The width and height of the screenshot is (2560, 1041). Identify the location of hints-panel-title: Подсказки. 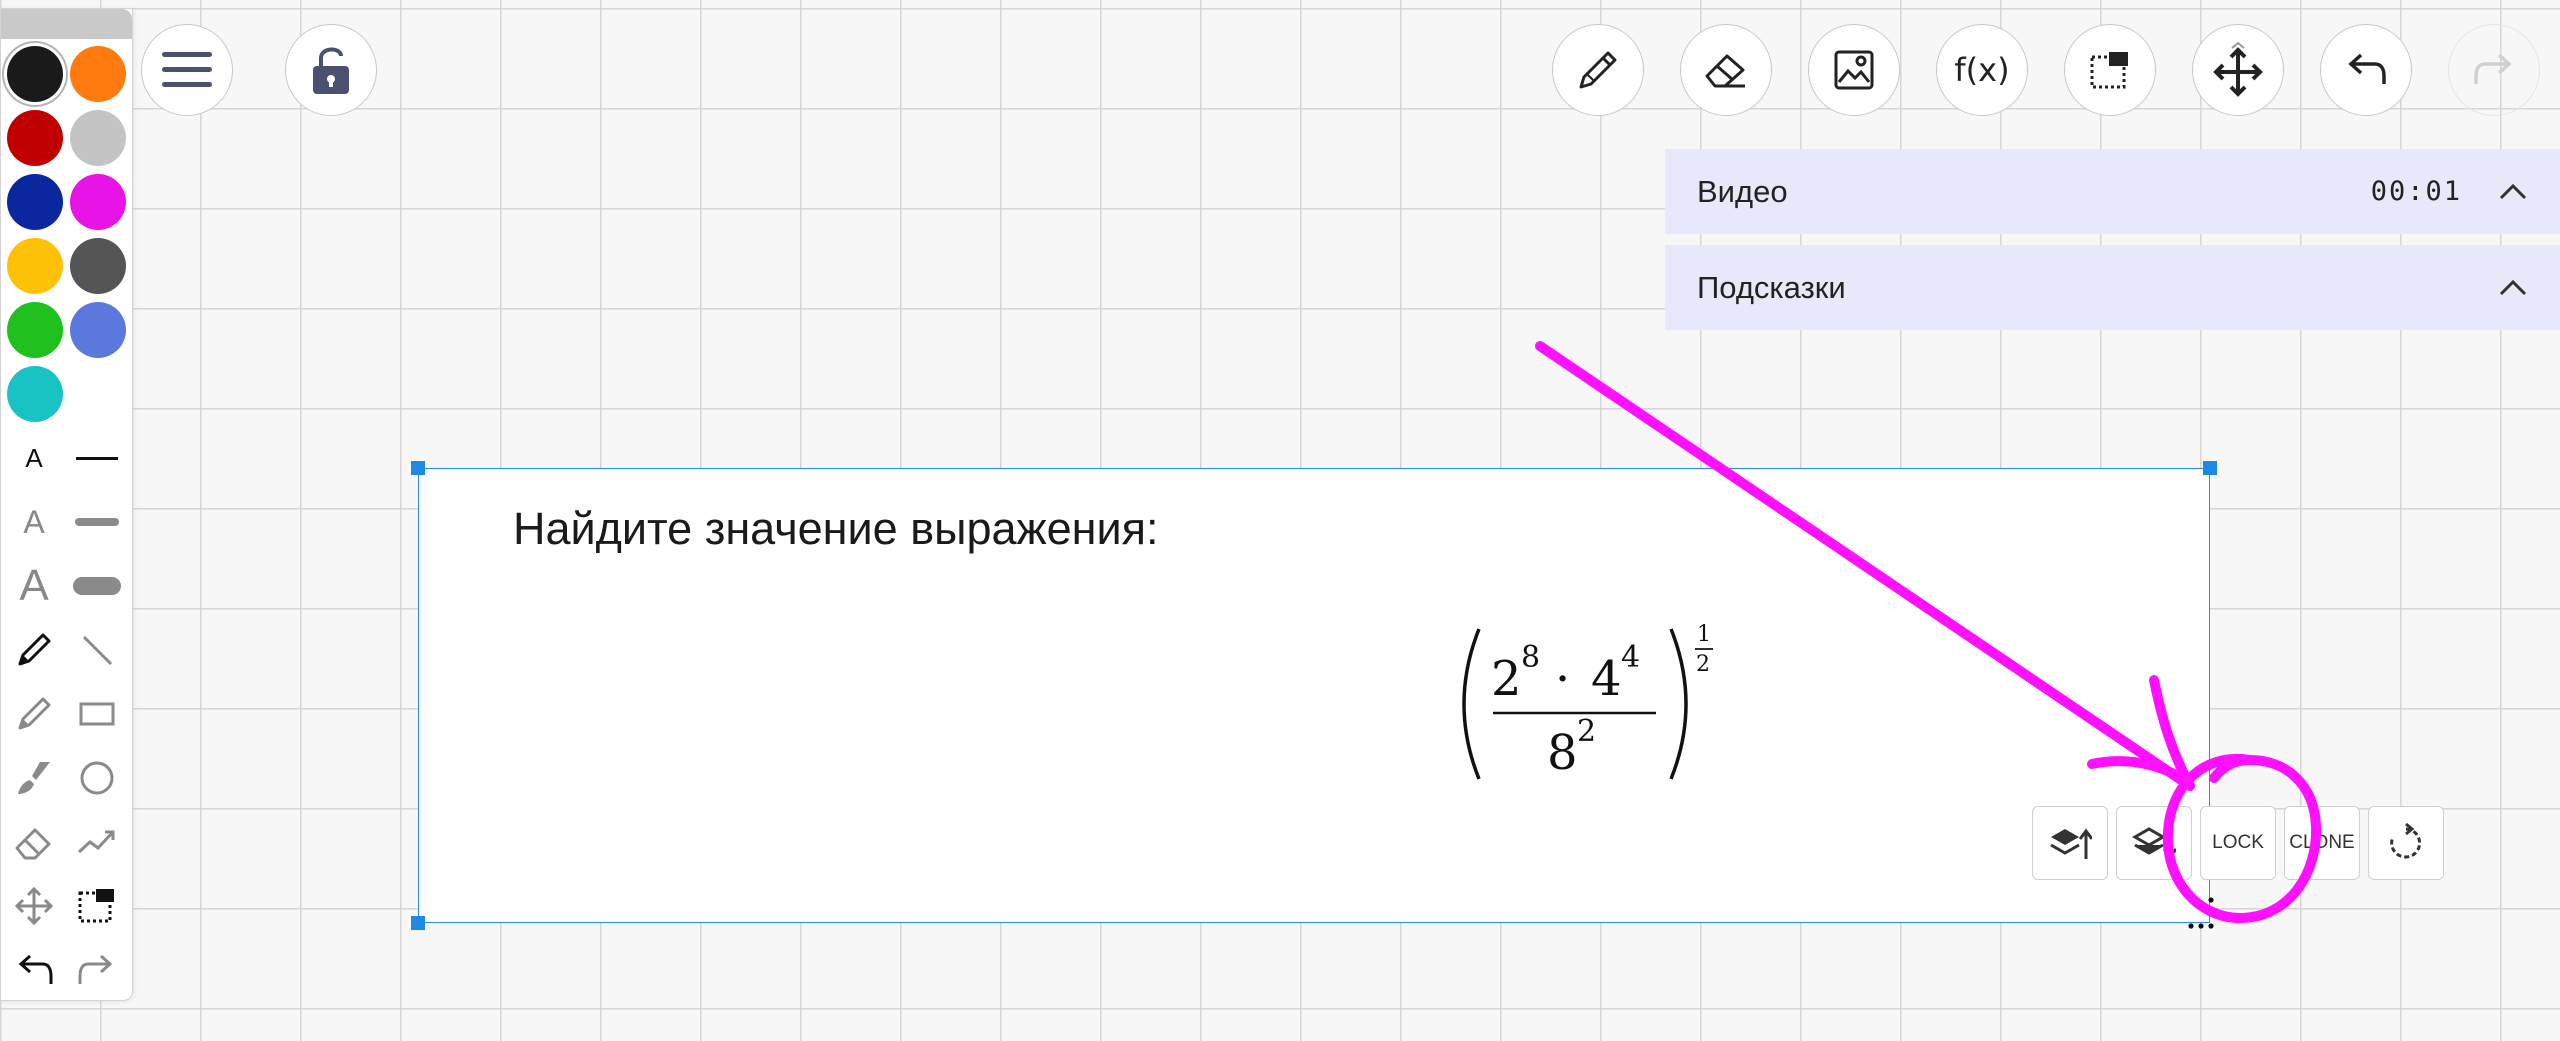
(1771, 287).